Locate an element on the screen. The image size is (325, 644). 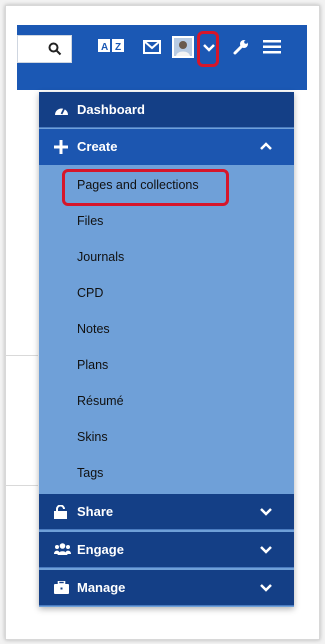
inbox-button is located at coordinates (152, 49).